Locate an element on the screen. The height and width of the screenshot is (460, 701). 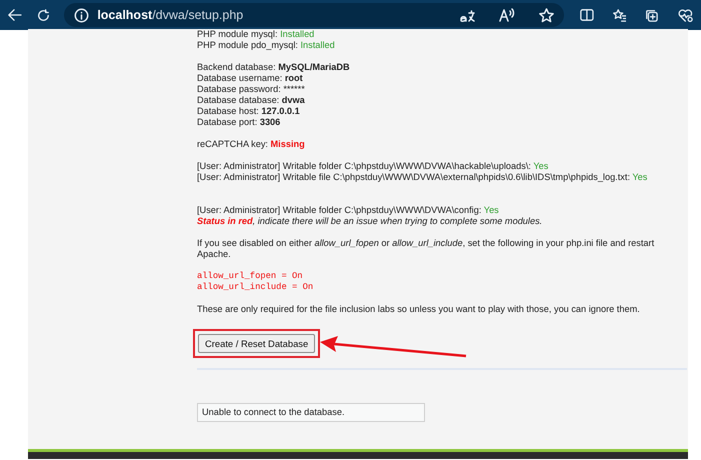
heart-pulse-icon is located at coordinates (685, 15).